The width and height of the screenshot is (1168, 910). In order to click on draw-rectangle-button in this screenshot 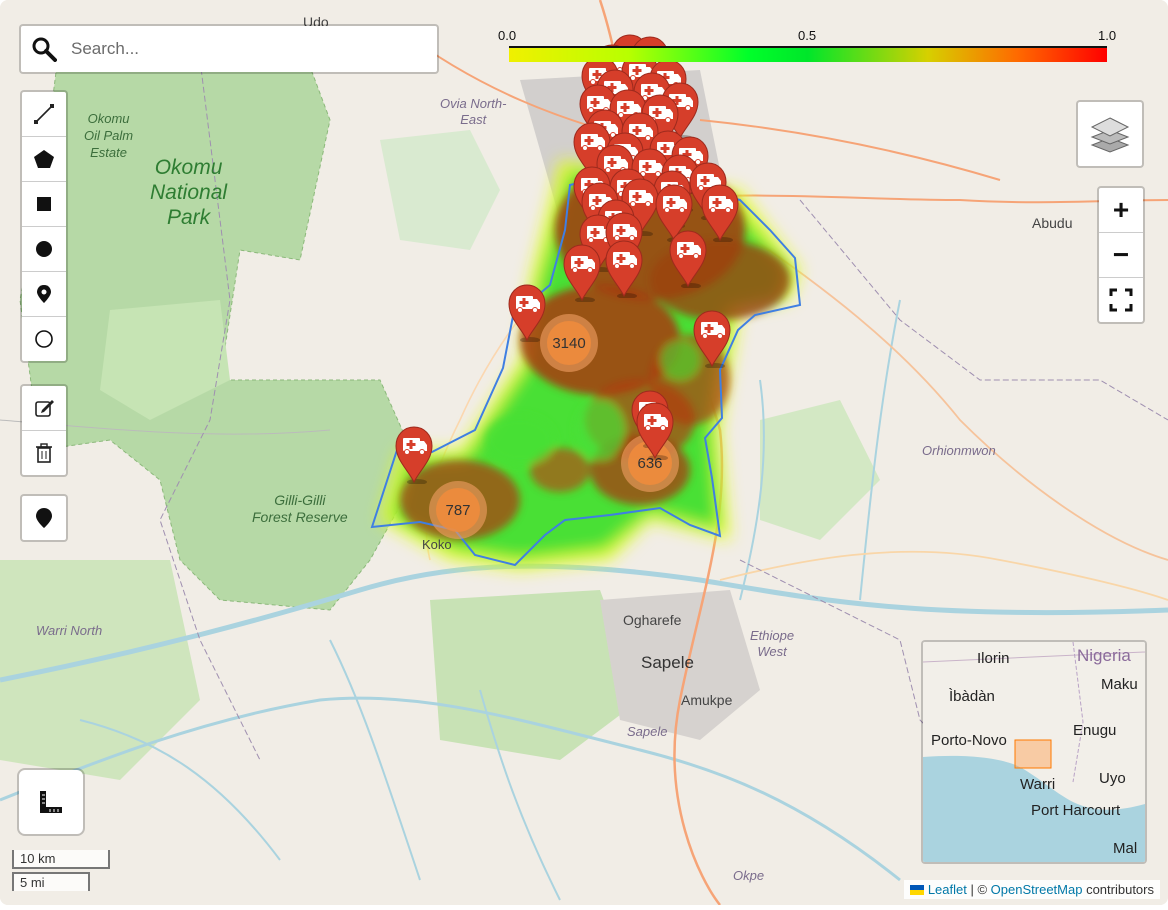, I will do `click(44, 204)`.